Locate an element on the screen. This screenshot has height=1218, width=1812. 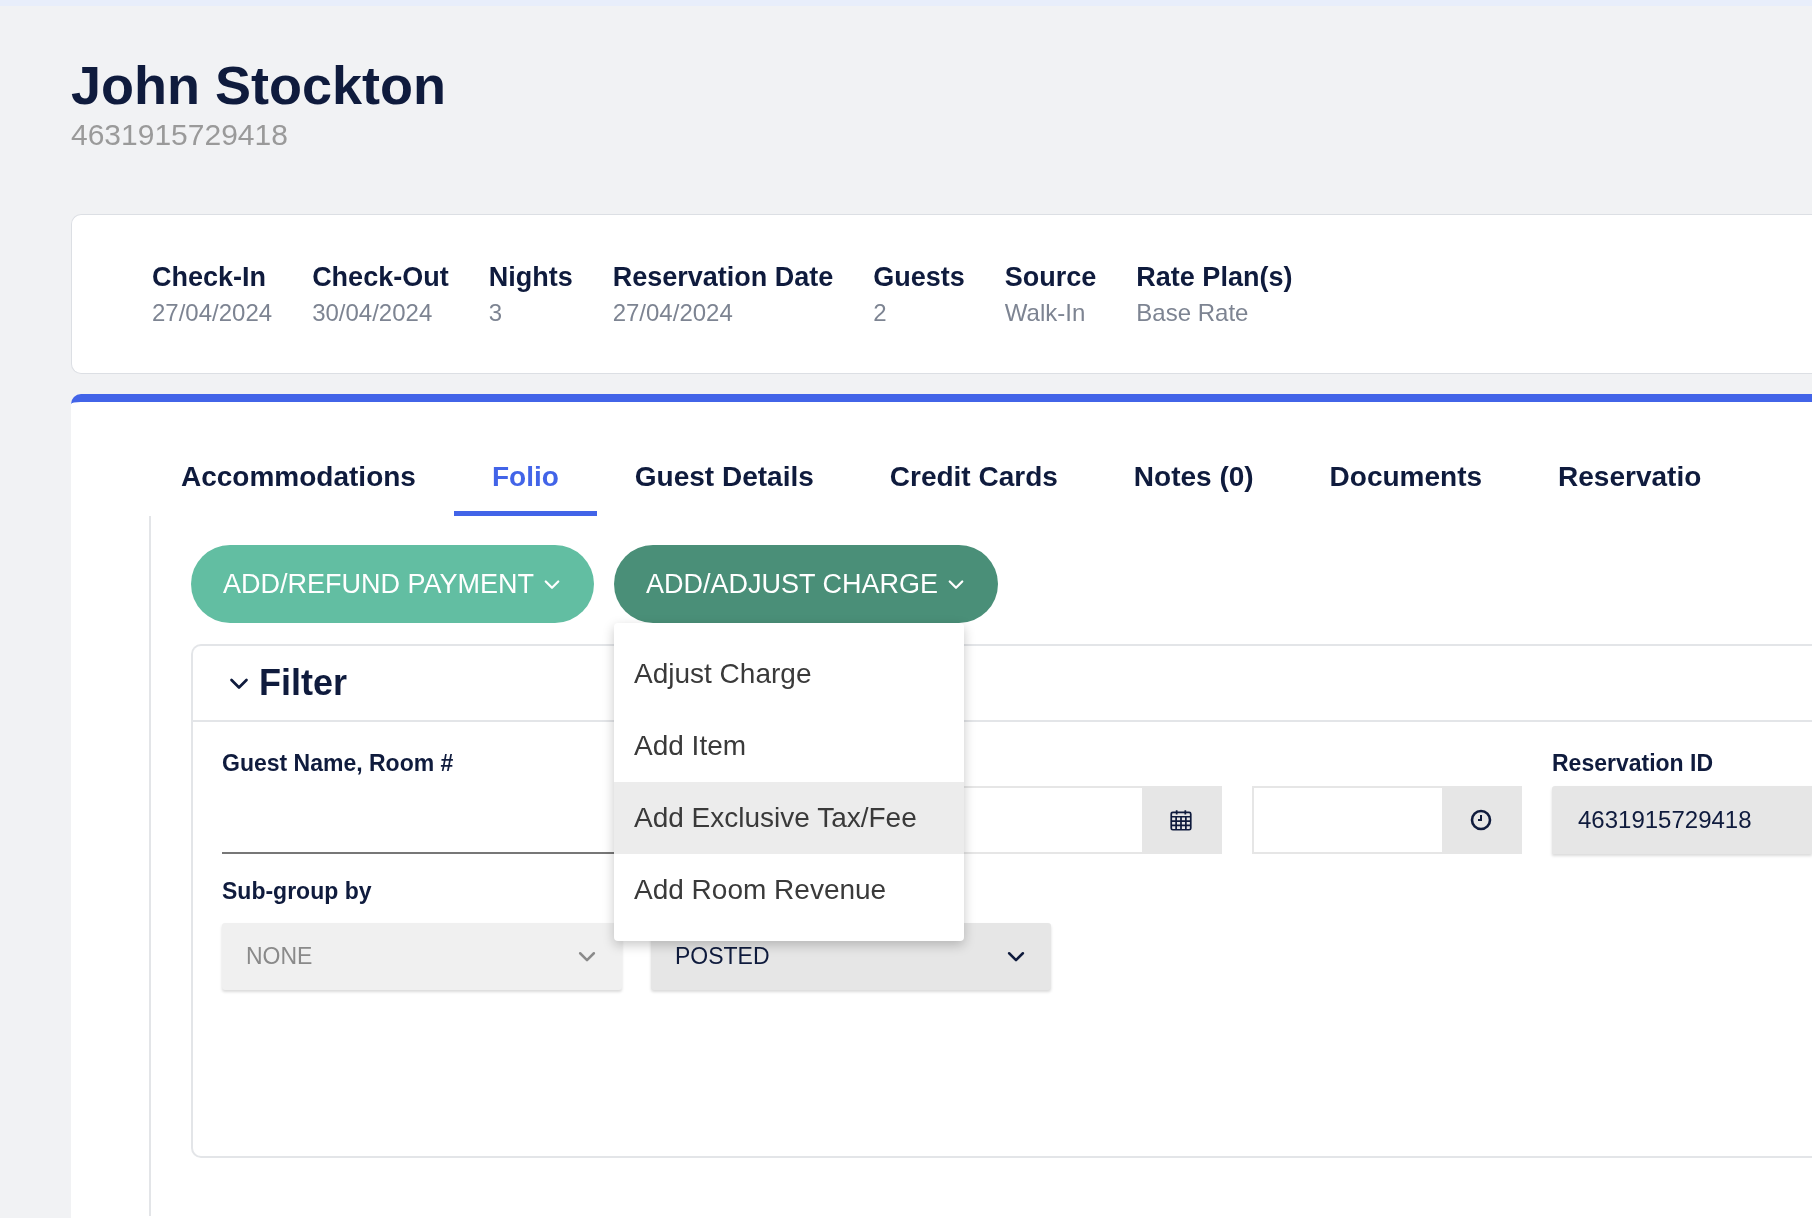
summary-value: Base Rate is located at coordinates (1193, 313).